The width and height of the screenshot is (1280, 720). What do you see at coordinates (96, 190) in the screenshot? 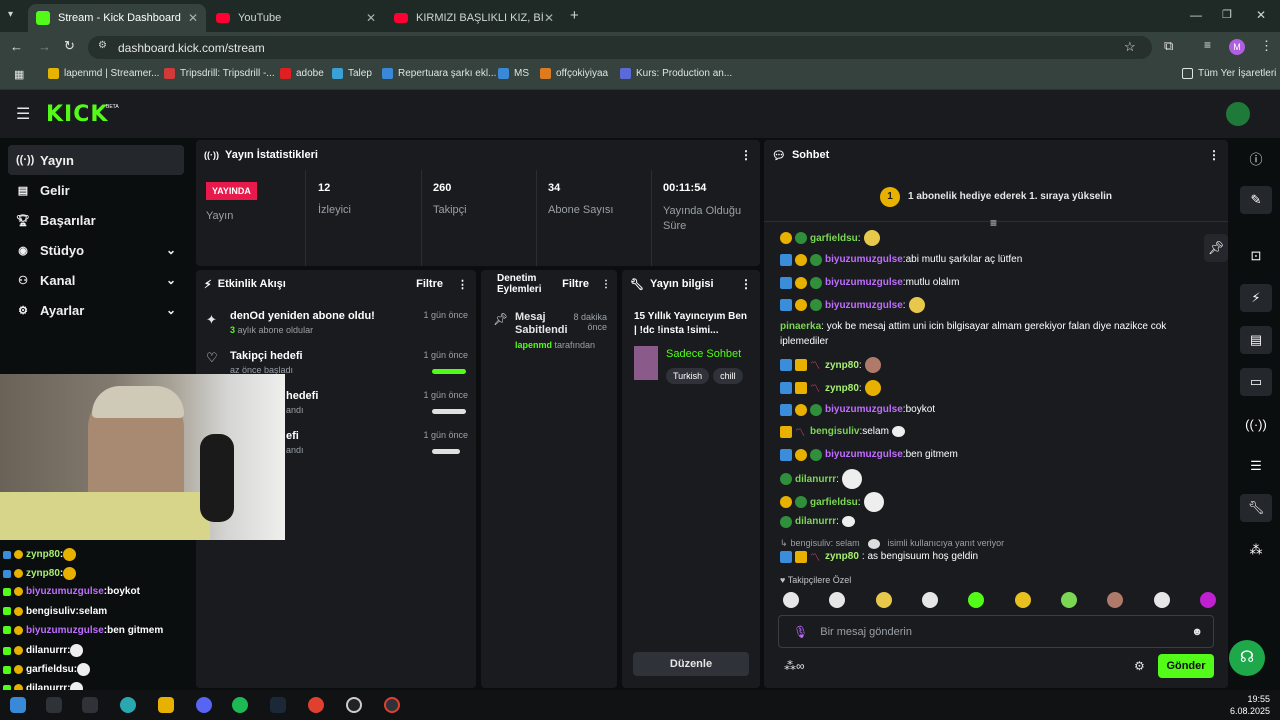
I see `sidebar-item-revenue: ▤ Gelir` at bounding box center [96, 190].